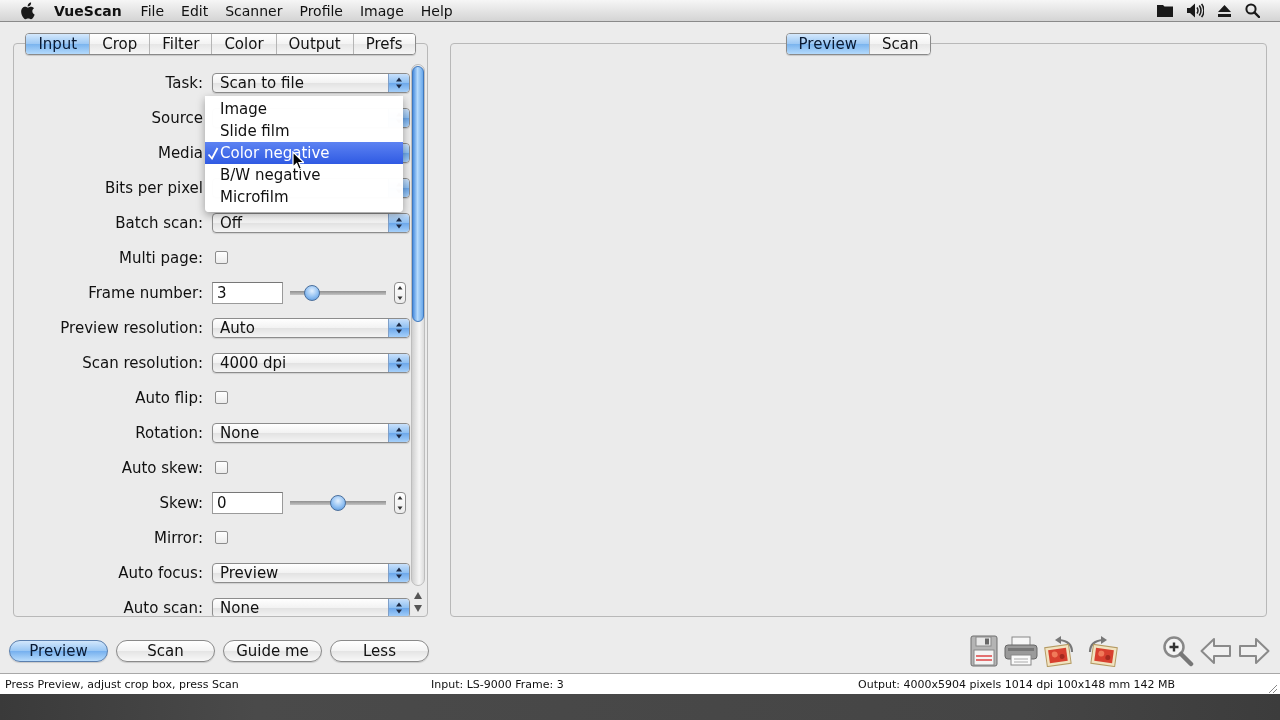  I want to click on popup-button: Off, so click(311, 222).